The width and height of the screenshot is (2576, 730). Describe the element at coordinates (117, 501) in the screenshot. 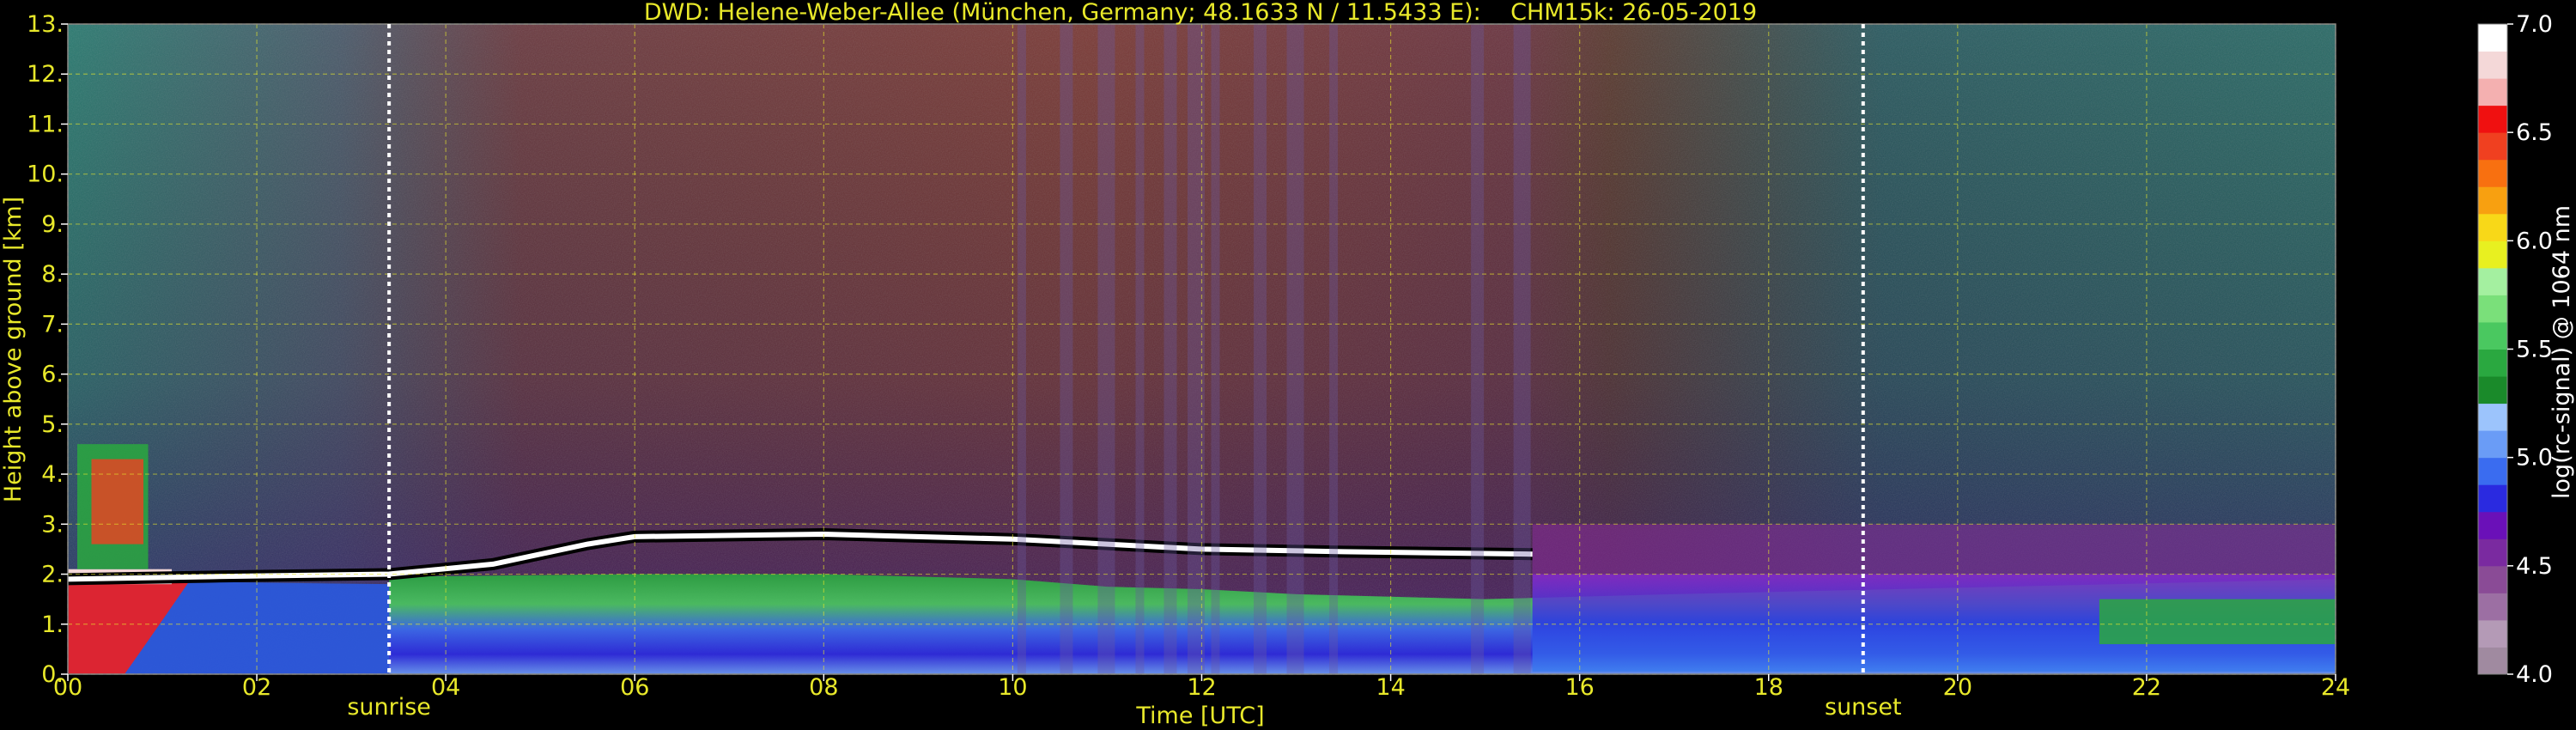

I see `morning-cloud-core` at that location.